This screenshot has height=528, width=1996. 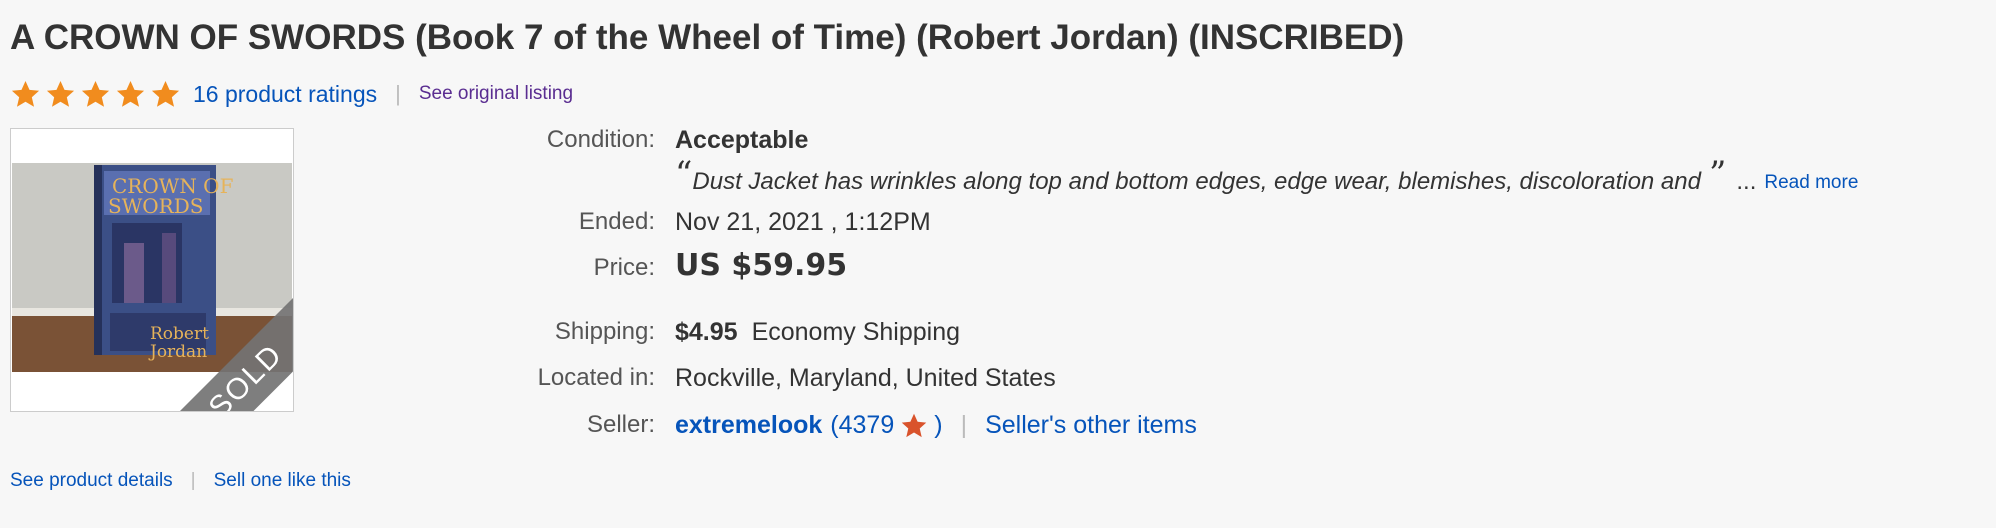 What do you see at coordinates (616, 221) in the screenshot?
I see `ended-label: Ended:` at bounding box center [616, 221].